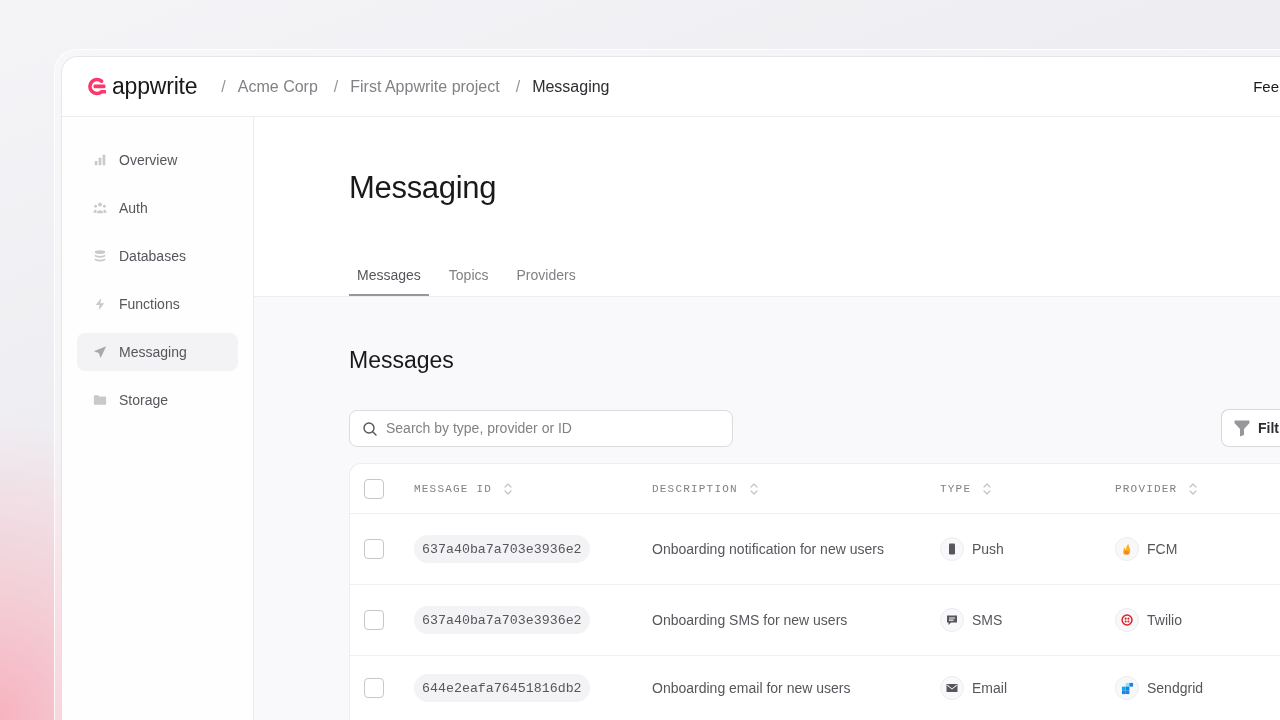  What do you see at coordinates (1164, 620) in the screenshot?
I see `provider-text: Twilio` at bounding box center [1164, 620].